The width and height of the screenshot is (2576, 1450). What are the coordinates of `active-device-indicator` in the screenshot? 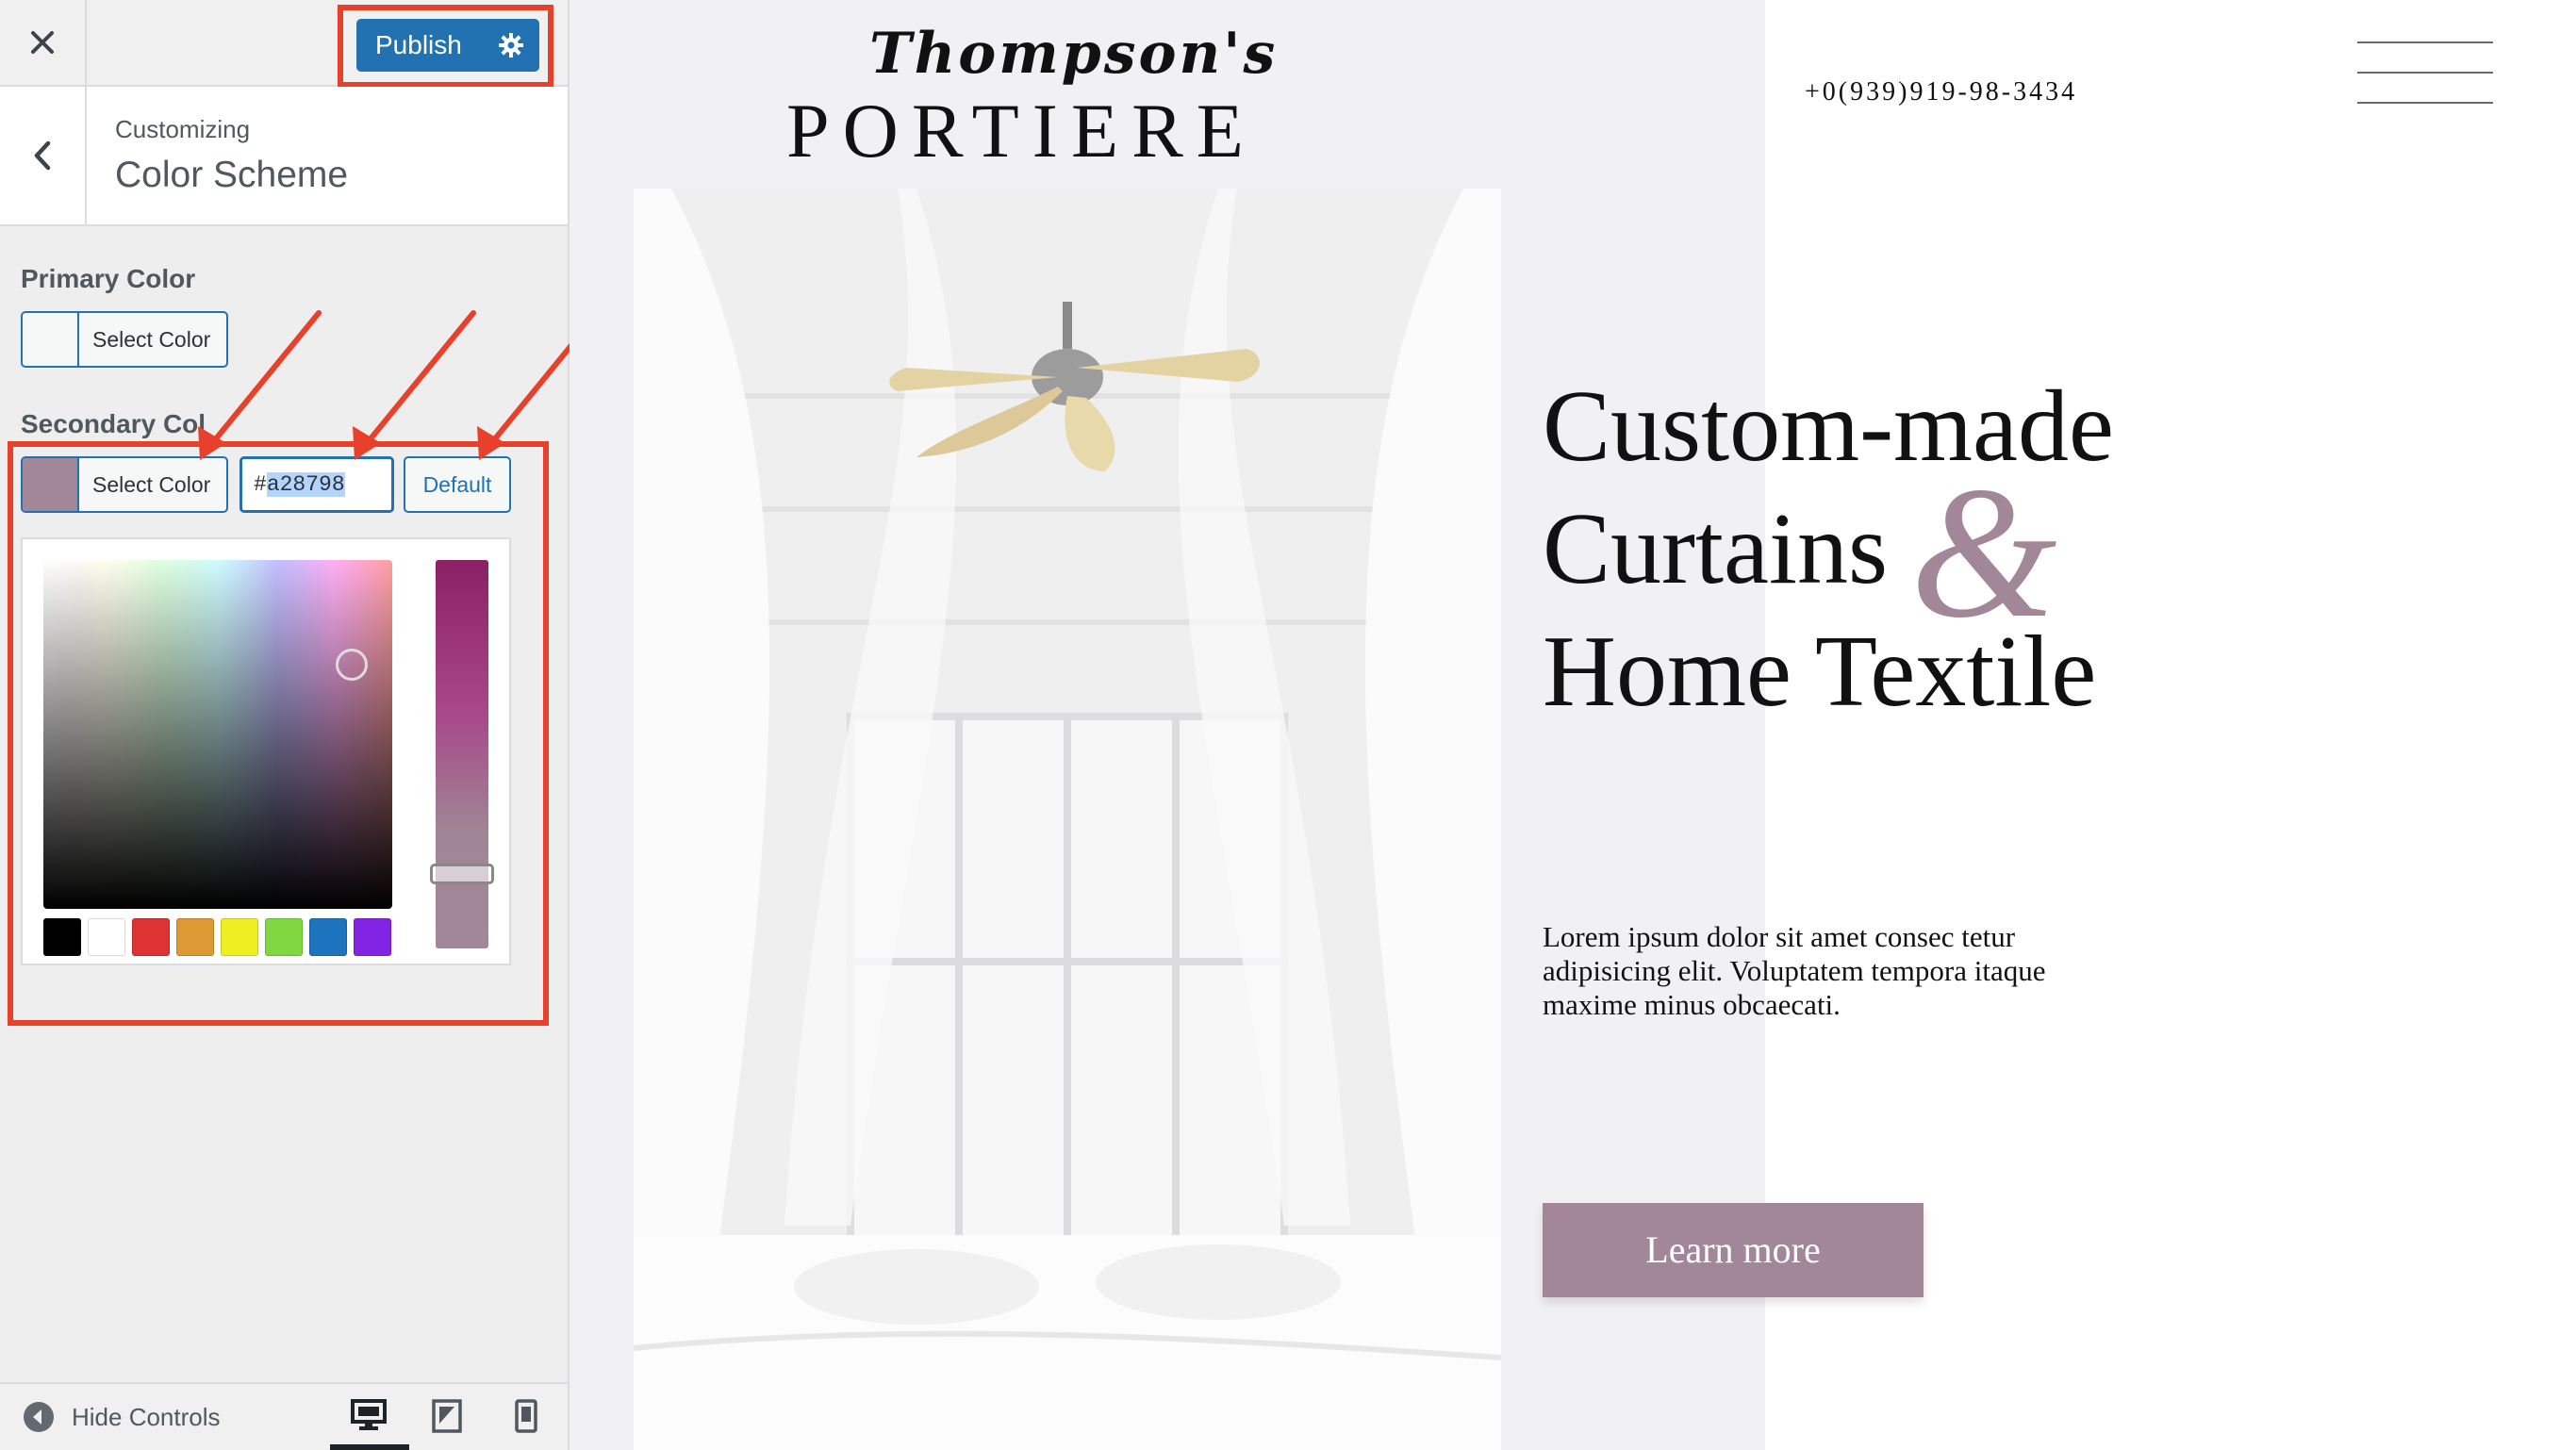 It's located at (369, 1447).